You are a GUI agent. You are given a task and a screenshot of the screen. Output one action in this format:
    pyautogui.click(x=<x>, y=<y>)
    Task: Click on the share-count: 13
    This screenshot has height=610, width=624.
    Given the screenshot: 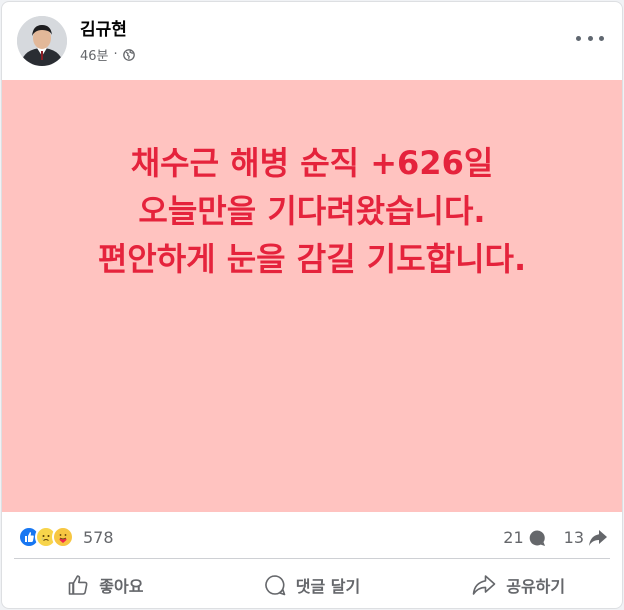 What is the action you would take?
    pyautogui.click(x=586, y=537)
    